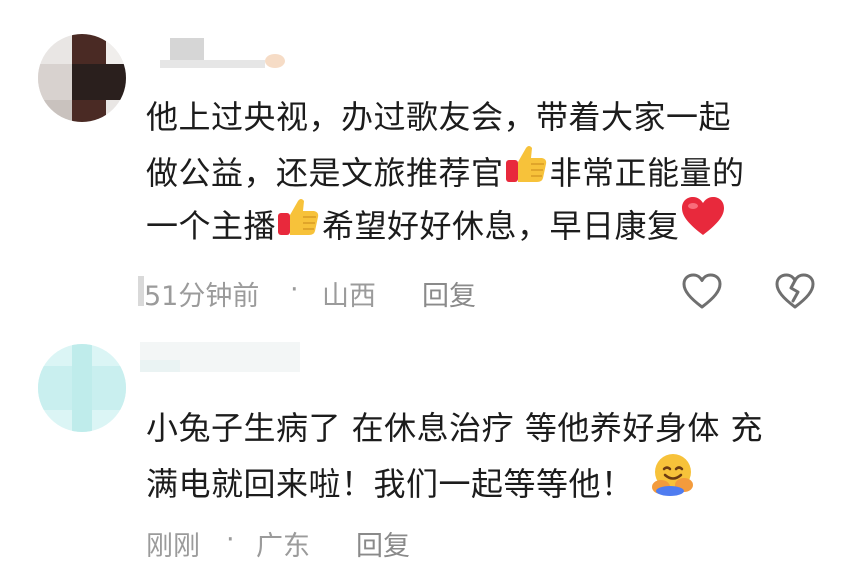  Describe the element at coordinates (703, 224) in the screenshot. I see `red-heart-emoji-icon` at that location.